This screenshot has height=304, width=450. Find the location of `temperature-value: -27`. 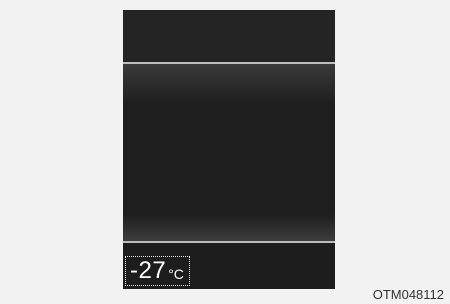

temperature-value: -27 is located at coordinates (148, 270).